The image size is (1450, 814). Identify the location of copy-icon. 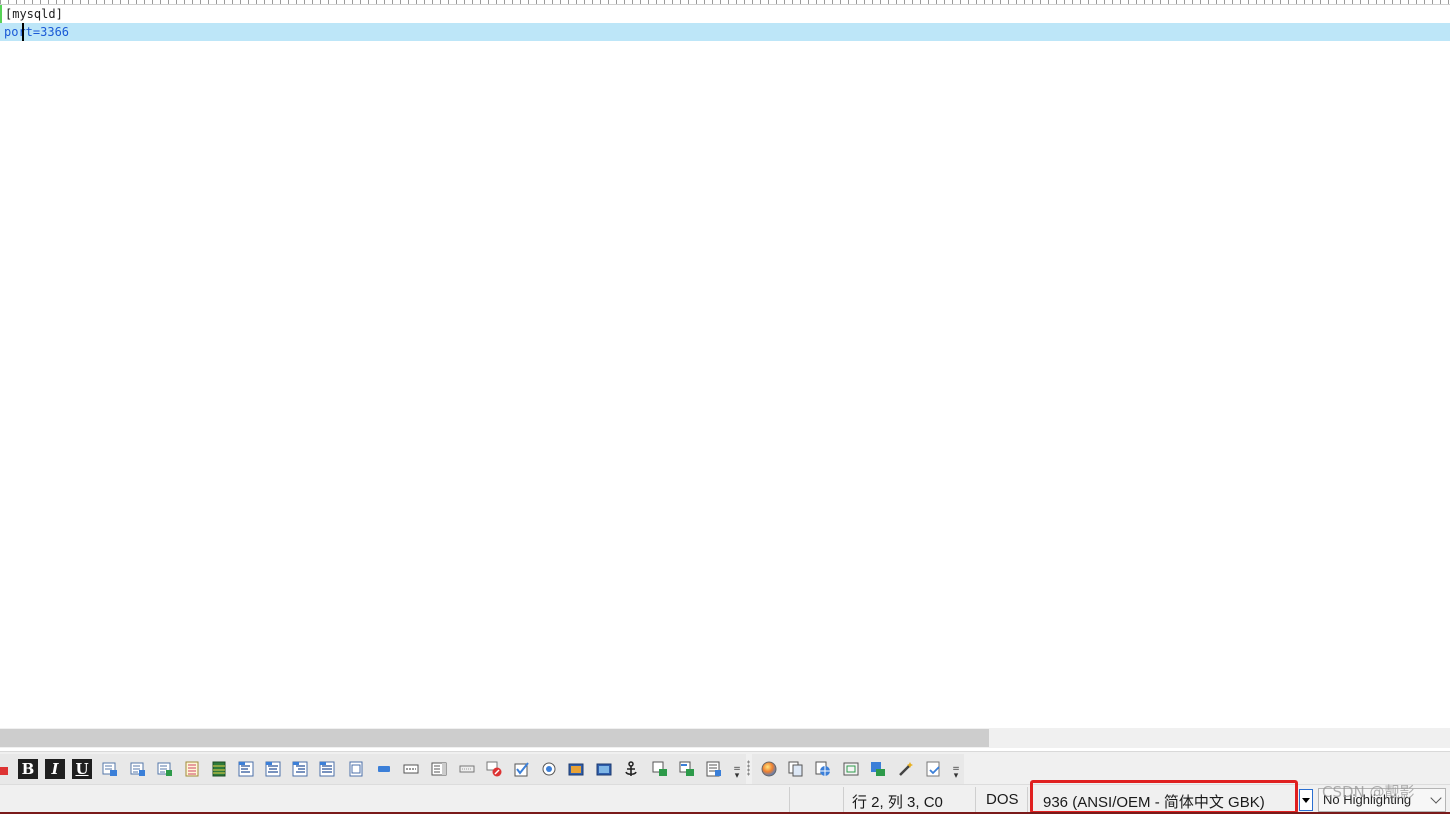
(796, 769).